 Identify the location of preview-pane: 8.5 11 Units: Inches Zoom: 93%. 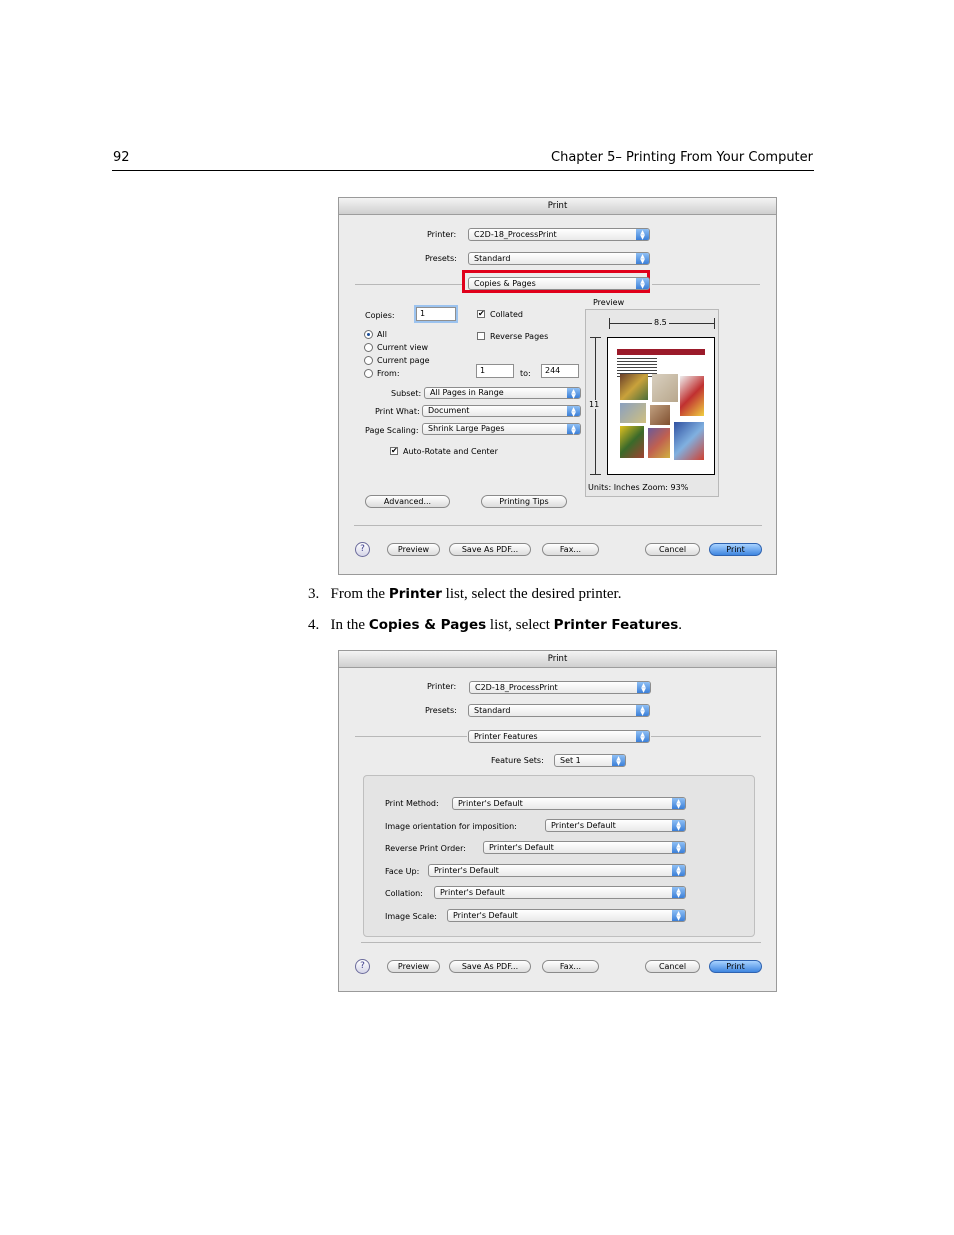
(652, 403).